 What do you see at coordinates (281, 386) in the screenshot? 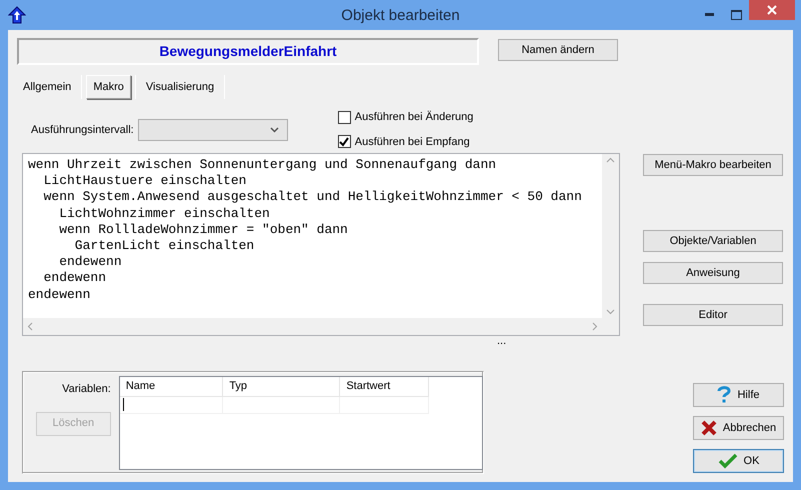
I see `column-header: Typ` at bounding box center [281, 386].